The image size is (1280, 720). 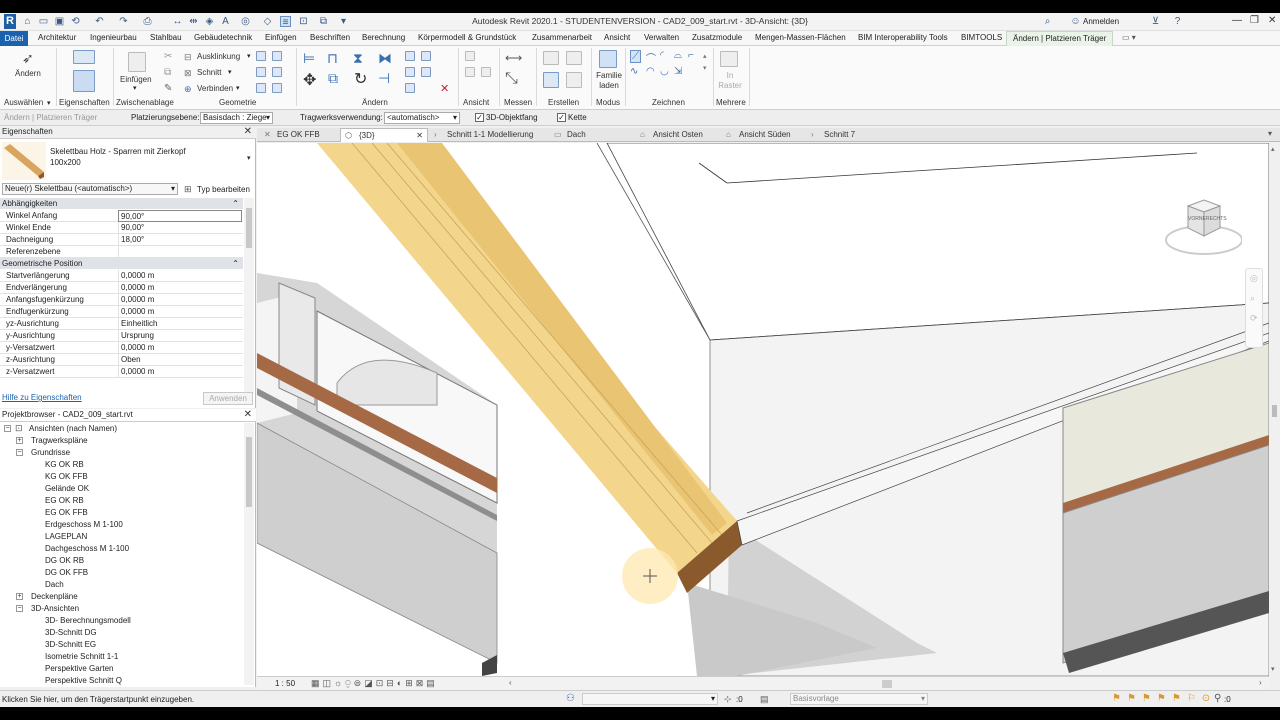 I want to click on tab-beschriften: Beschriften, so click(x=330, y=37).